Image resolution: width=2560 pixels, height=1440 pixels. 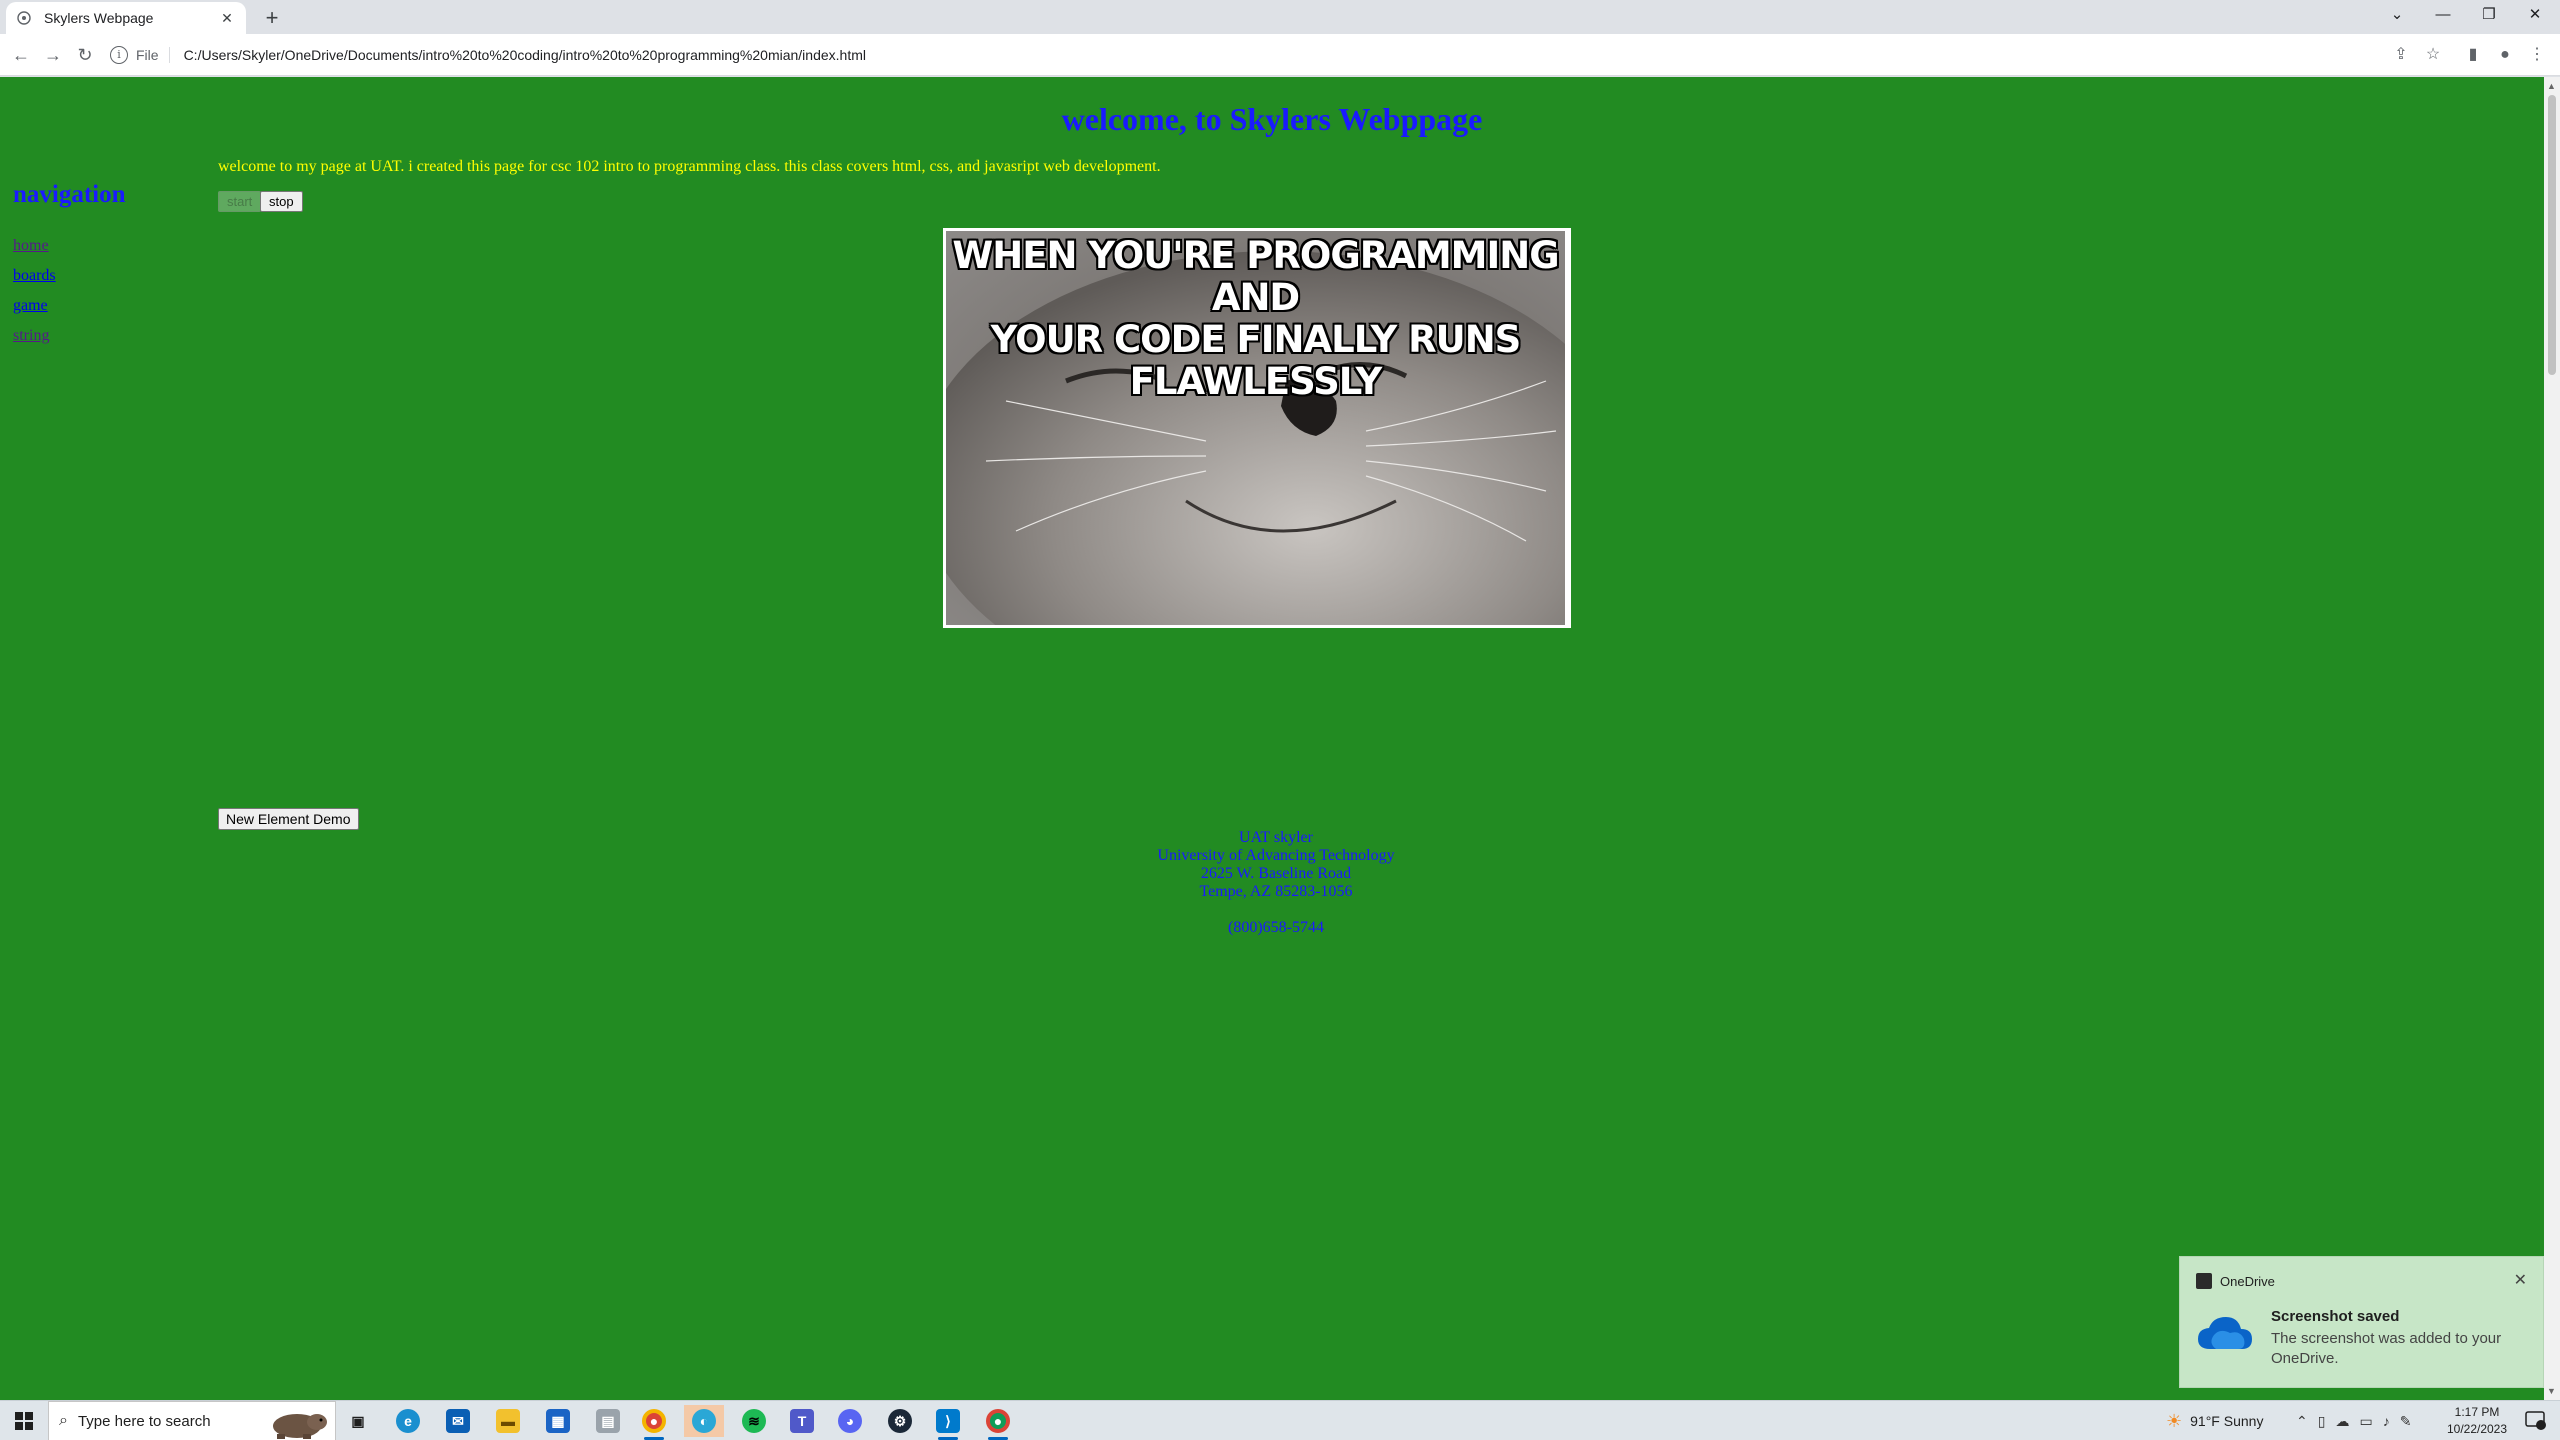 What do you see at coordinates (754, 1421) in the screenshot?
I see `spotify-icon: ≋` at bounding box center [754, 1421].